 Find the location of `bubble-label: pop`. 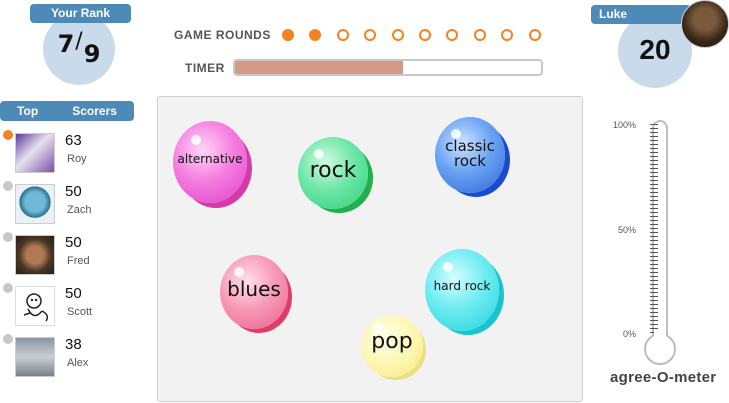

bubble-label: pop is located at coordinates (392, 341).